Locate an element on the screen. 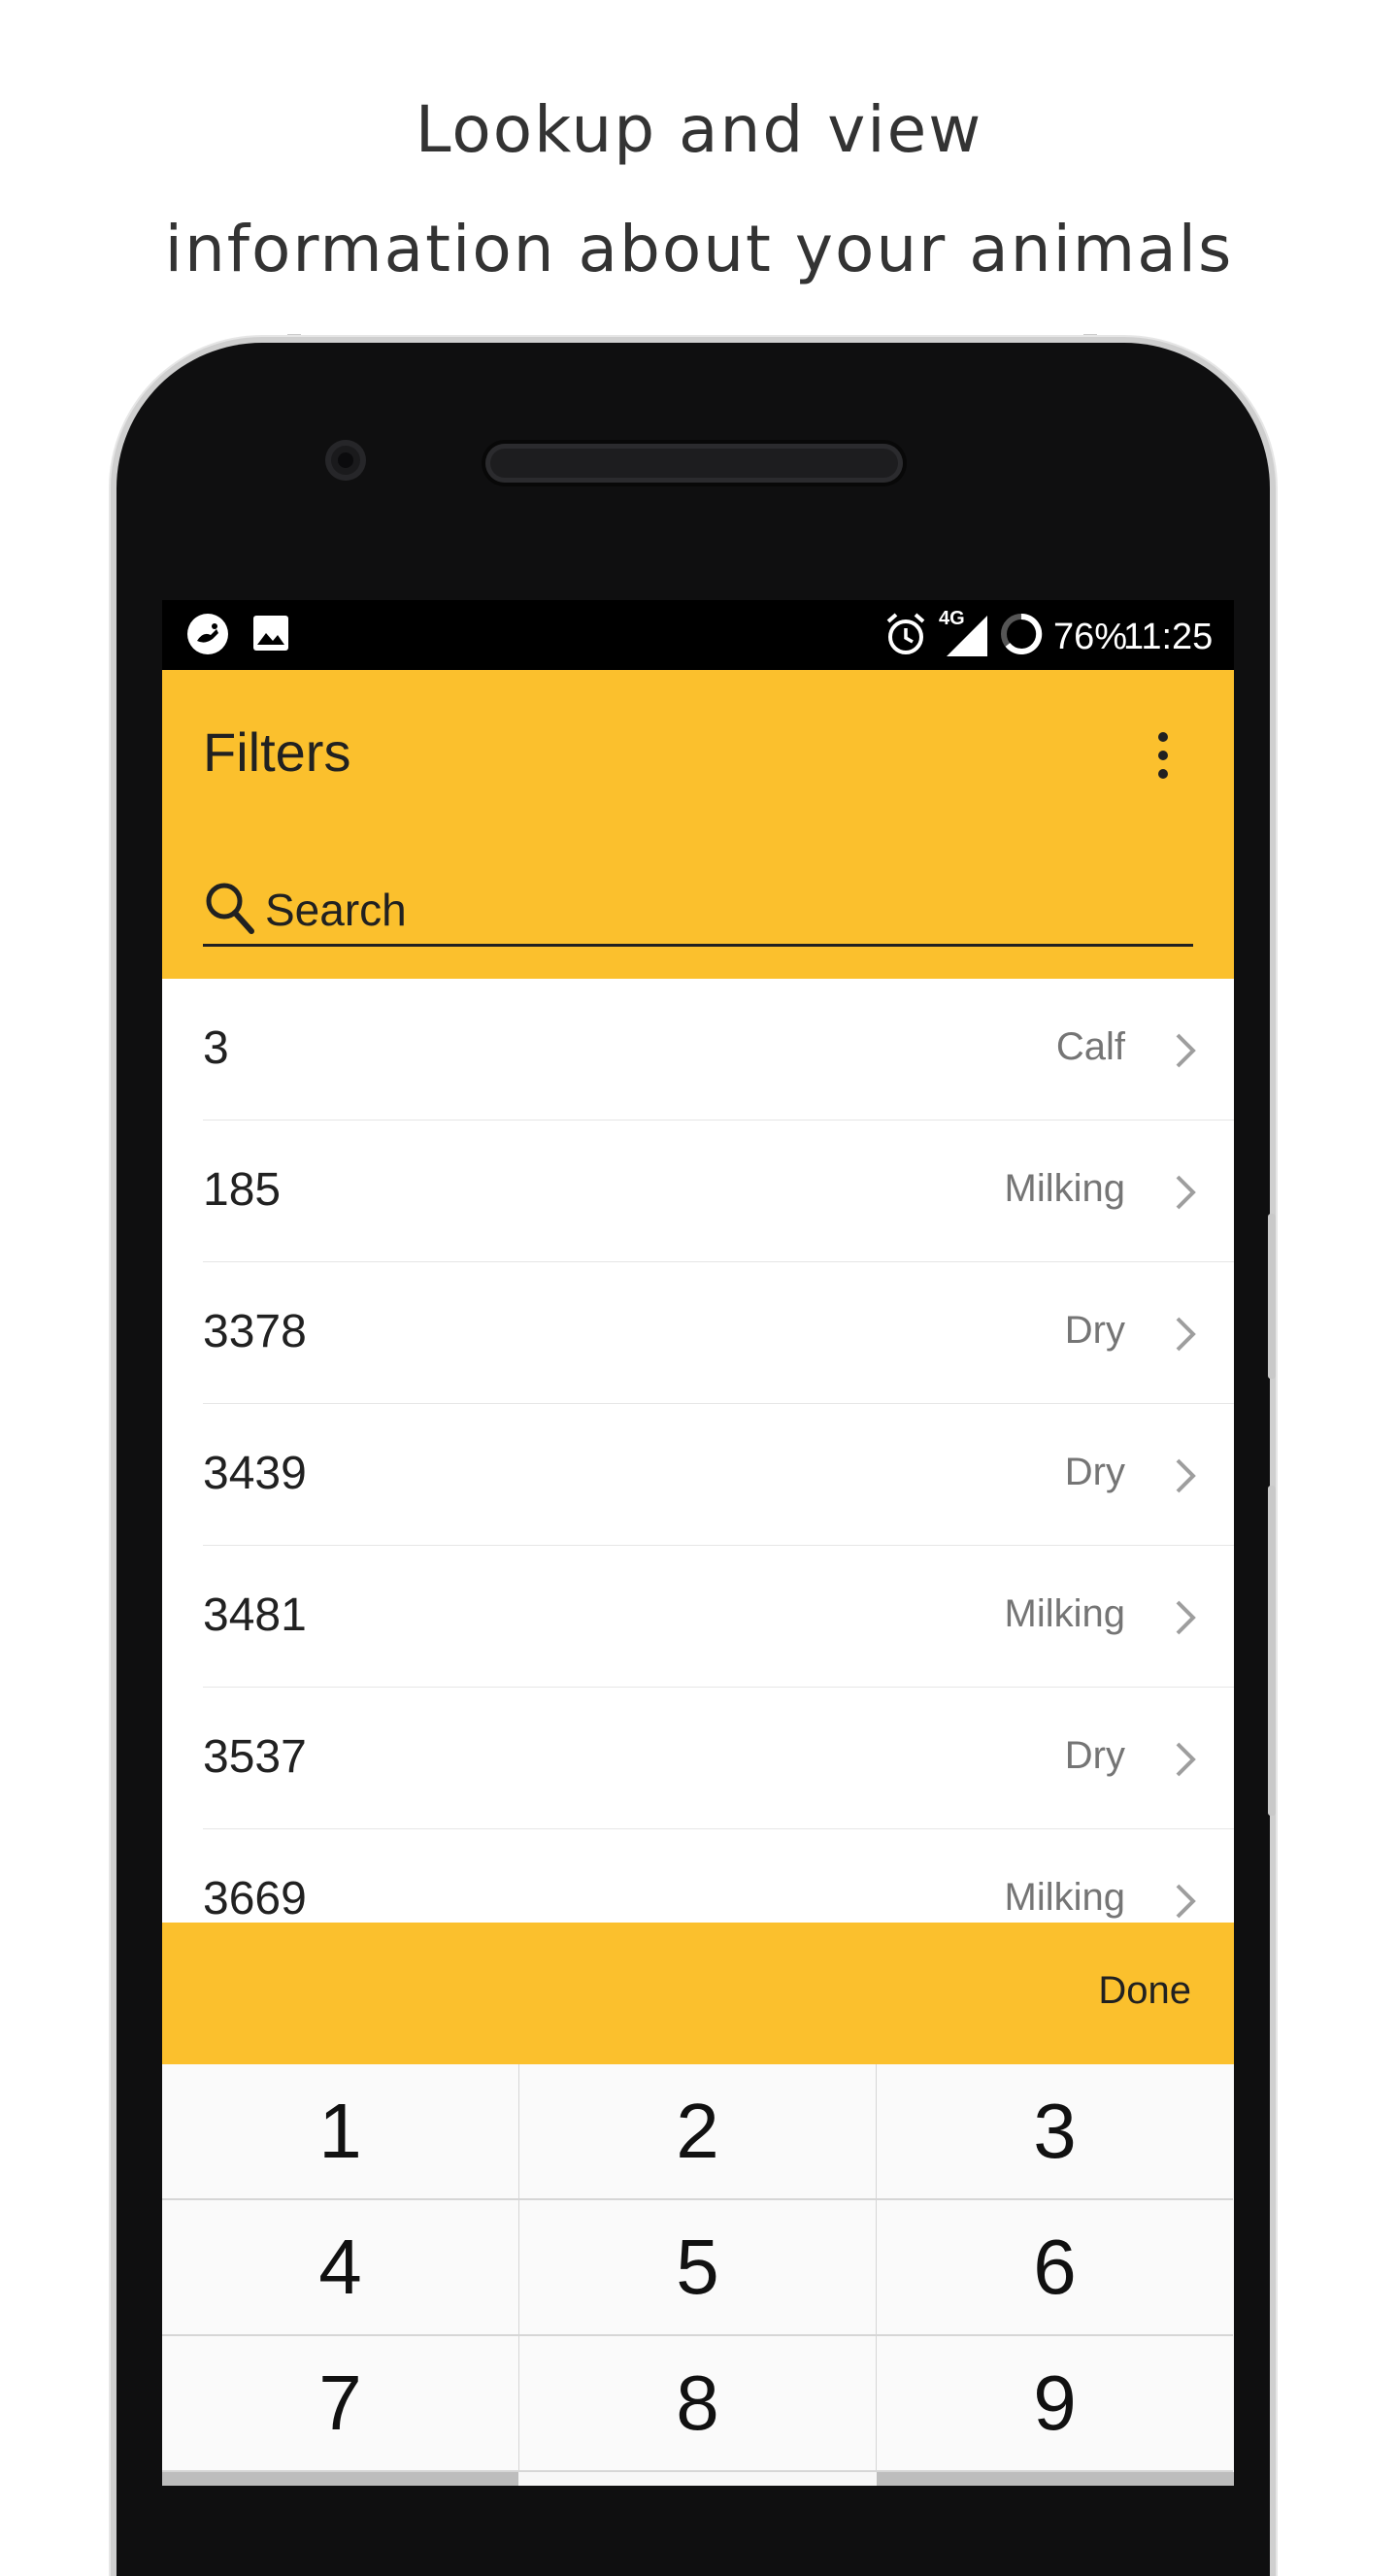 This screenshot has width=1398, height=2576. animal-id: 3537 is located at coordinates (255, 1757).